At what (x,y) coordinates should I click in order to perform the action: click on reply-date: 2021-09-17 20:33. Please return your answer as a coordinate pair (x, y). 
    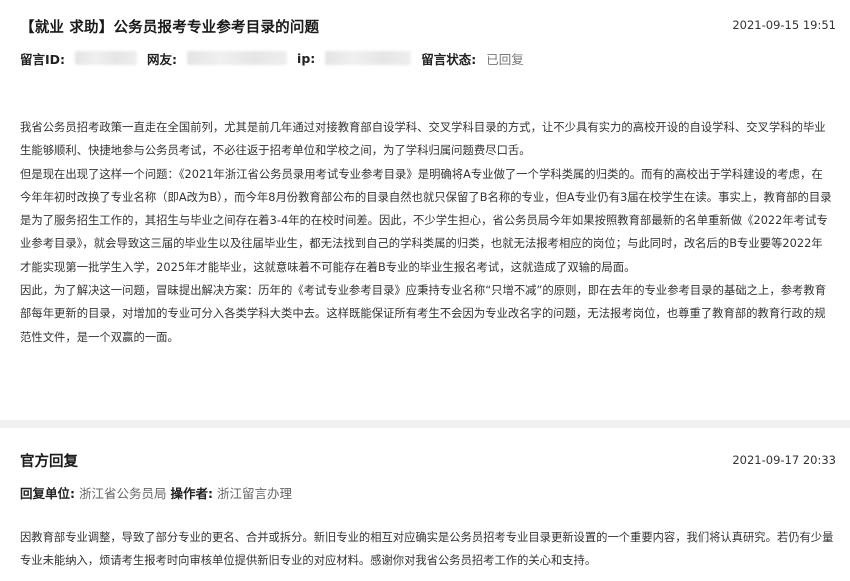
    Looking at the image, I should click on (784, 460).